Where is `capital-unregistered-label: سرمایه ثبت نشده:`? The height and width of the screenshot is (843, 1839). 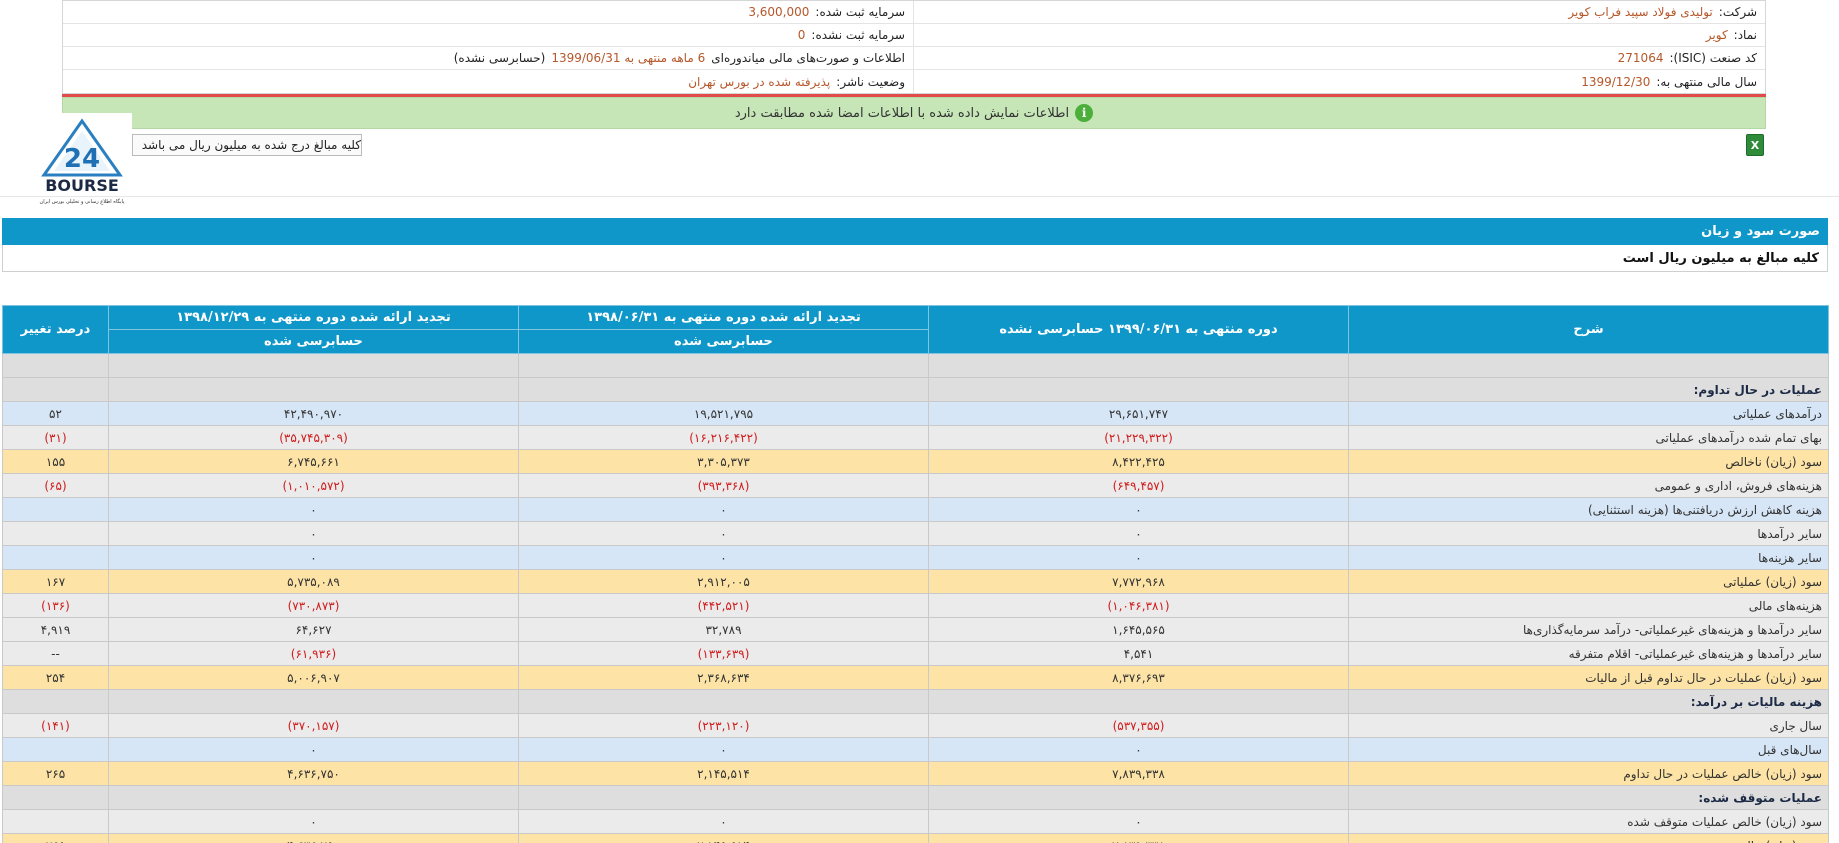 capital-unregistered-label: سرمایه ثبت نشده: is located at coordinates (858, 35).